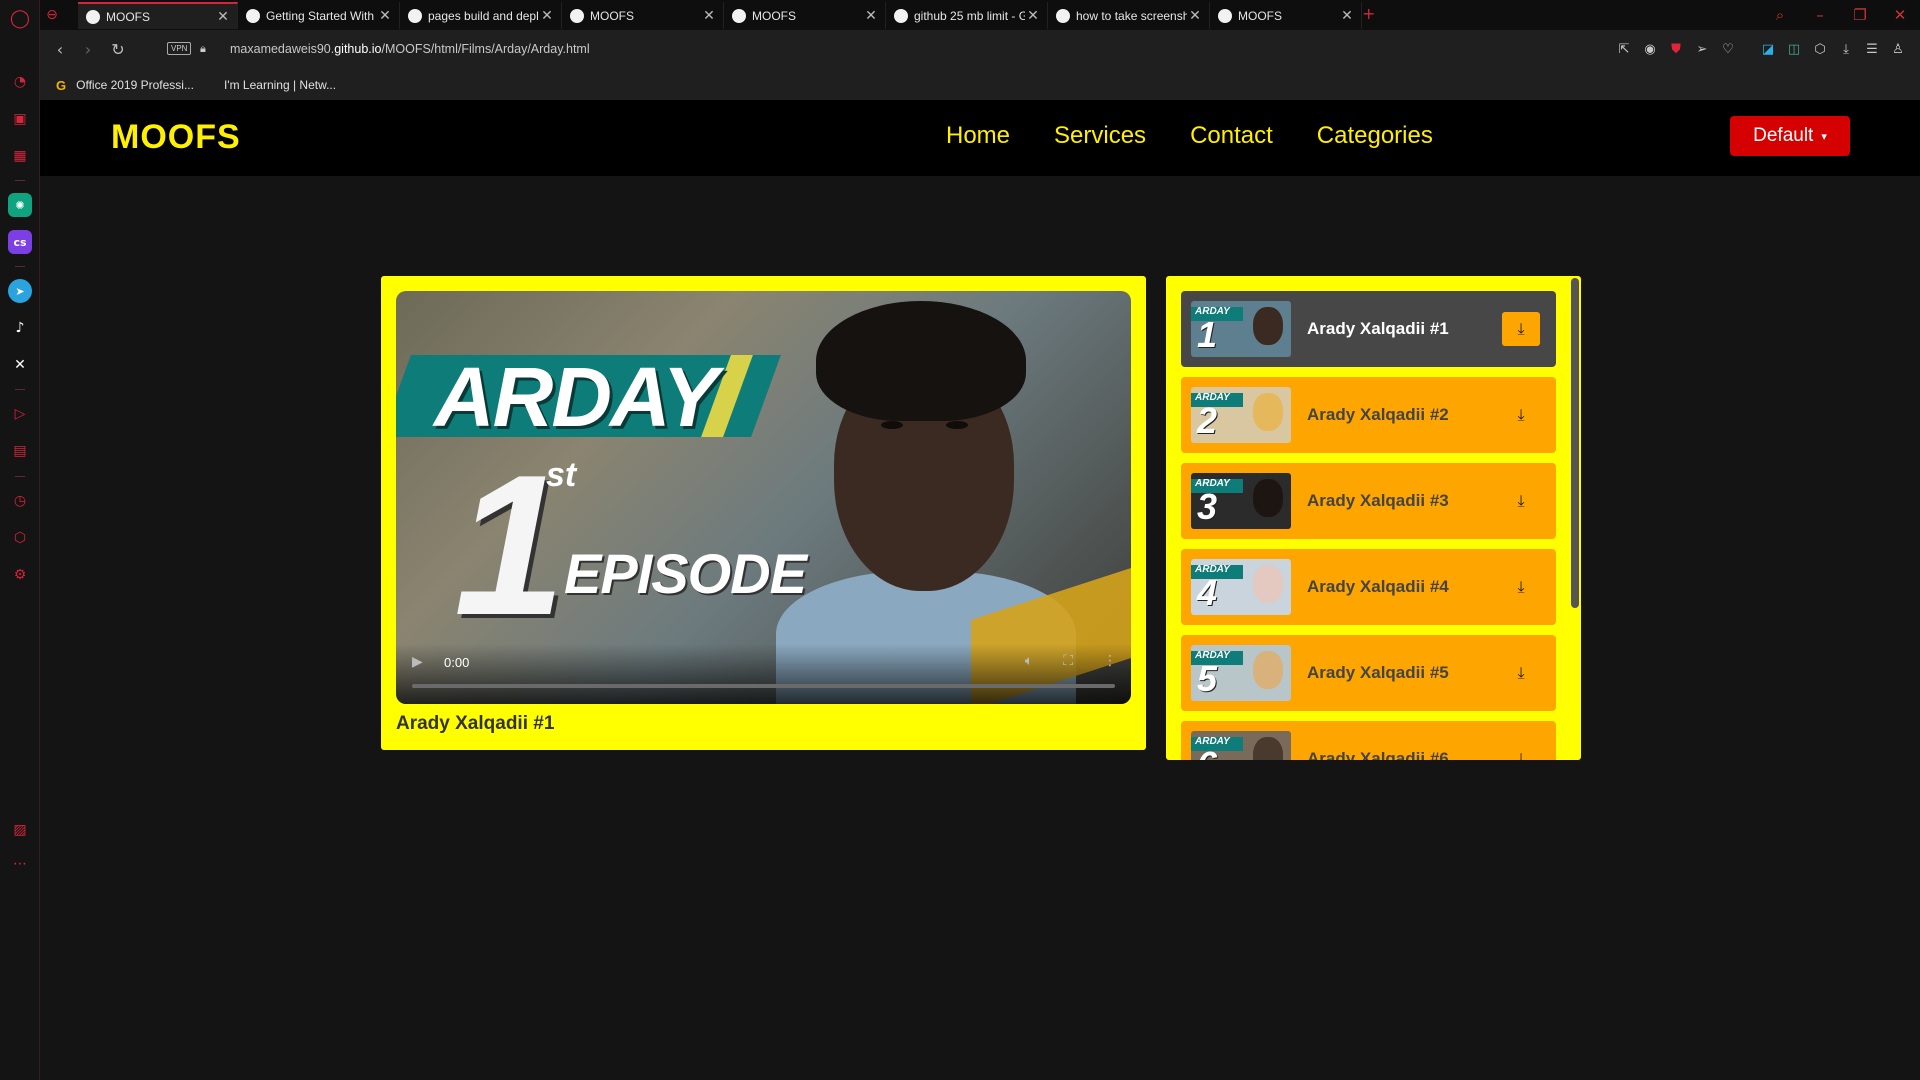 This screenshot has width=1920, height=1080. I want to click on episode-item: ARDAY6 Arady Xalqadii #6 ⤓, so click(1368, 740).